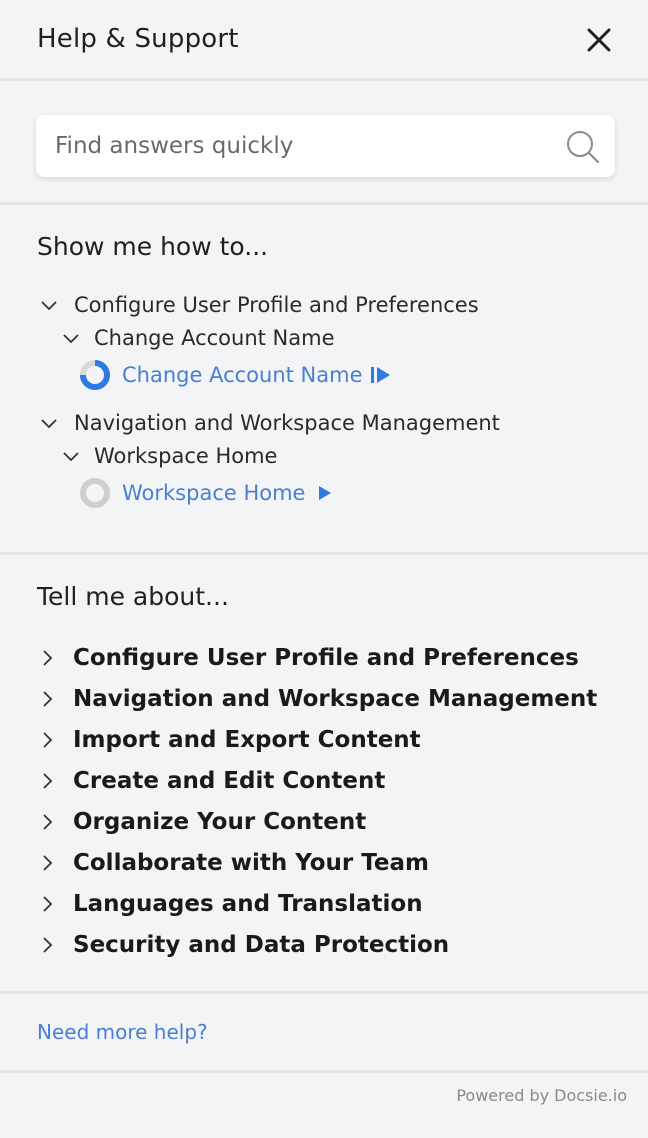  I want to click on howto-subgroup-toggle: Workspace Home, so click(169, 456).